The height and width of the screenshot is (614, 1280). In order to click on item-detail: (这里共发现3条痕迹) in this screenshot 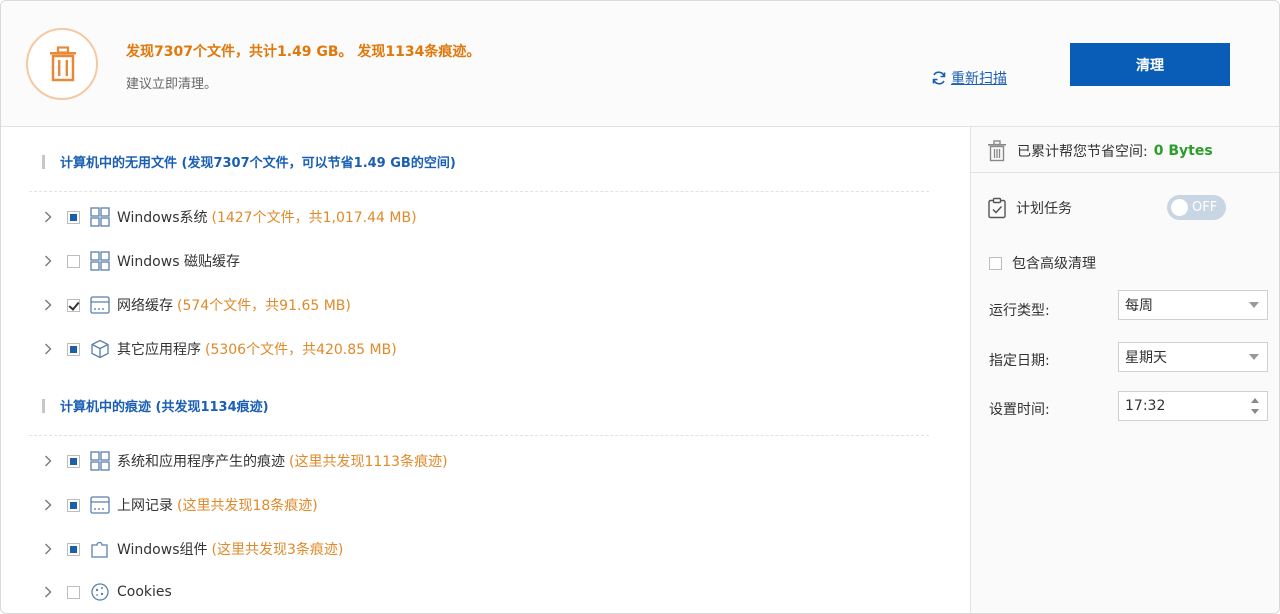, I will do `click(277, 550)`.